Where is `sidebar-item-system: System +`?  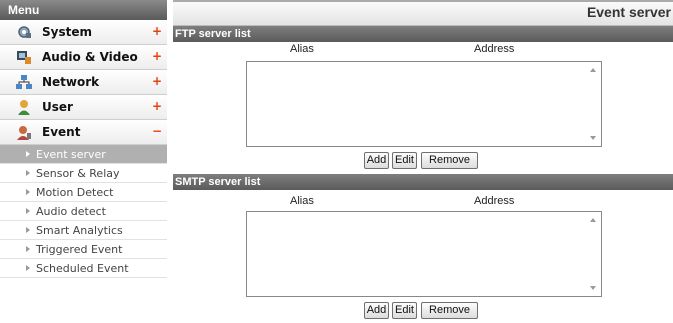
sidebar-item-system: System + is located at coordinates (83, 32).